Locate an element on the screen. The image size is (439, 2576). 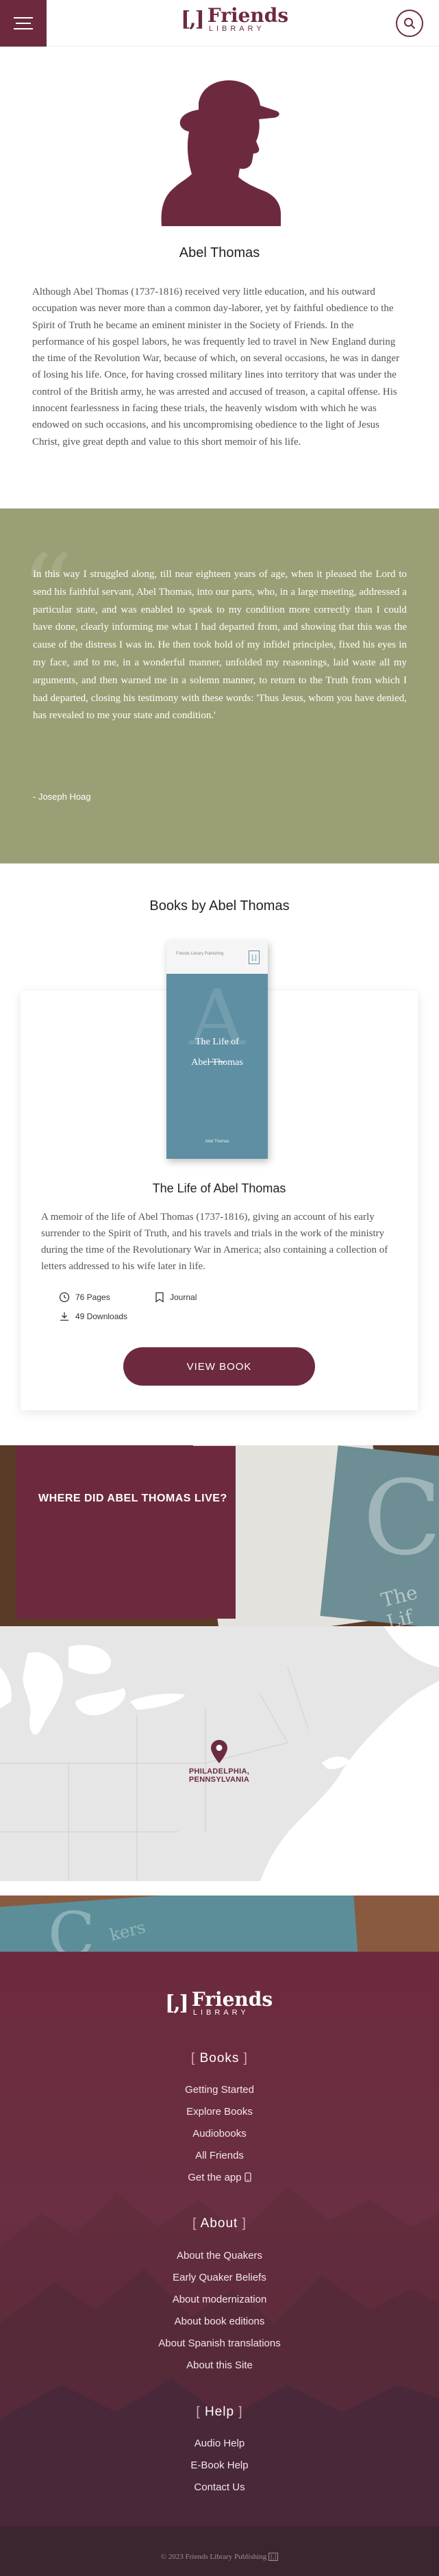
author-name: Abel Thomas is located at coordinates (219, 253).